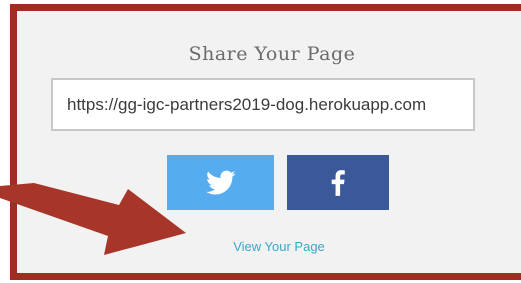 The image size is (521, 283). Describe the element at coordinates (93, 219) in the screenshot. I see `annotation-arrow-icon` at that location.